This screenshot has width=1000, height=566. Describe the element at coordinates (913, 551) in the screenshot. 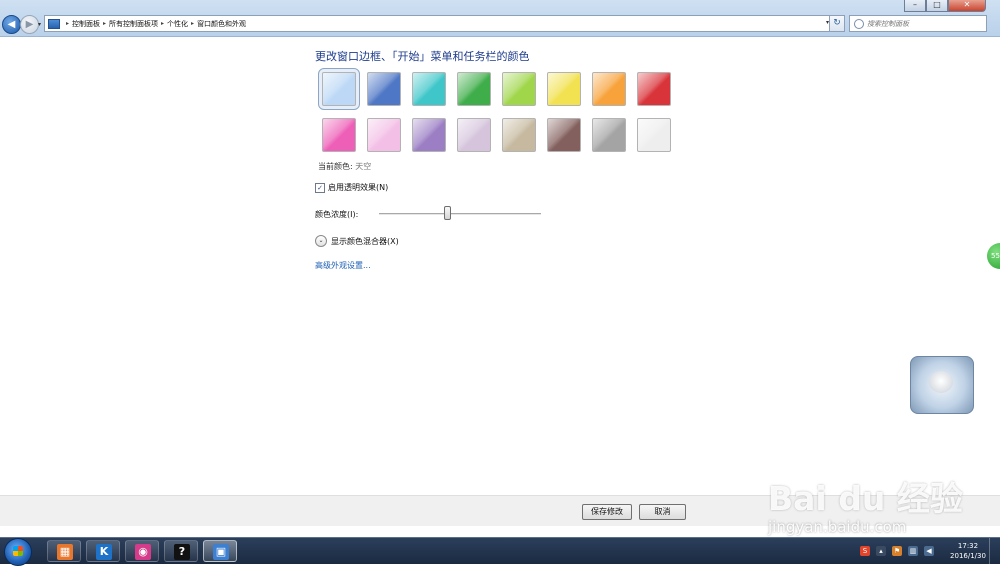

I see `network-icon: ▥` at that location.